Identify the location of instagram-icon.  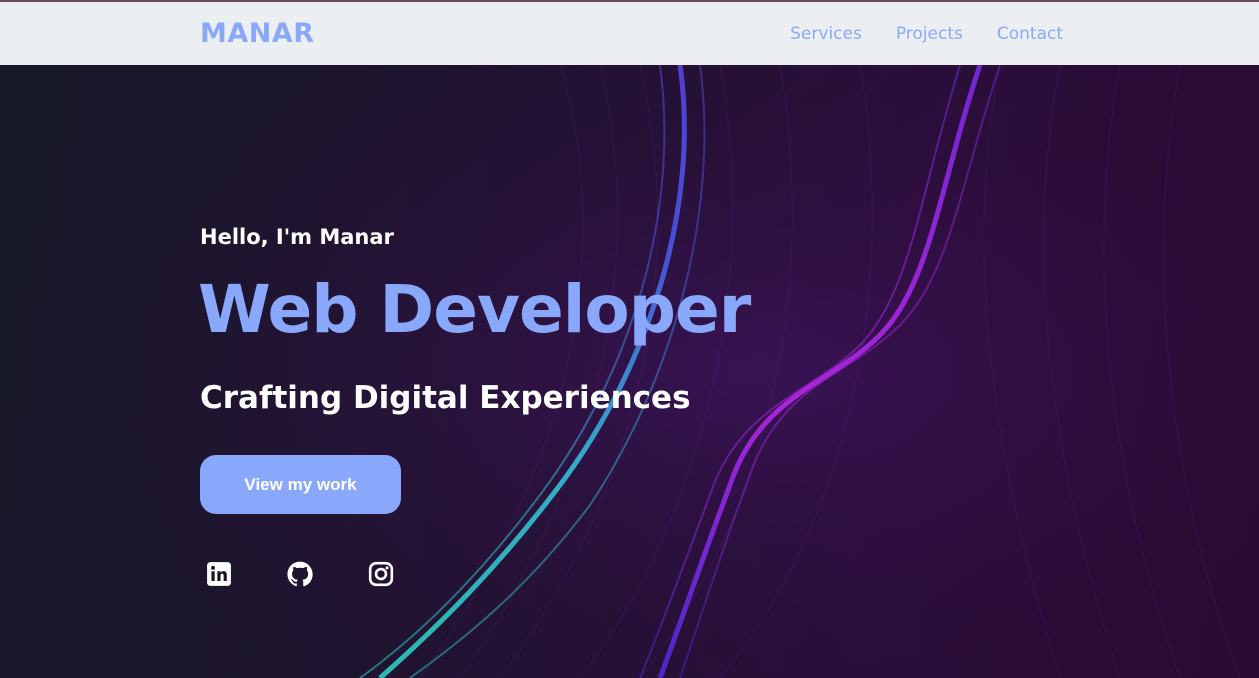
(381, 574).